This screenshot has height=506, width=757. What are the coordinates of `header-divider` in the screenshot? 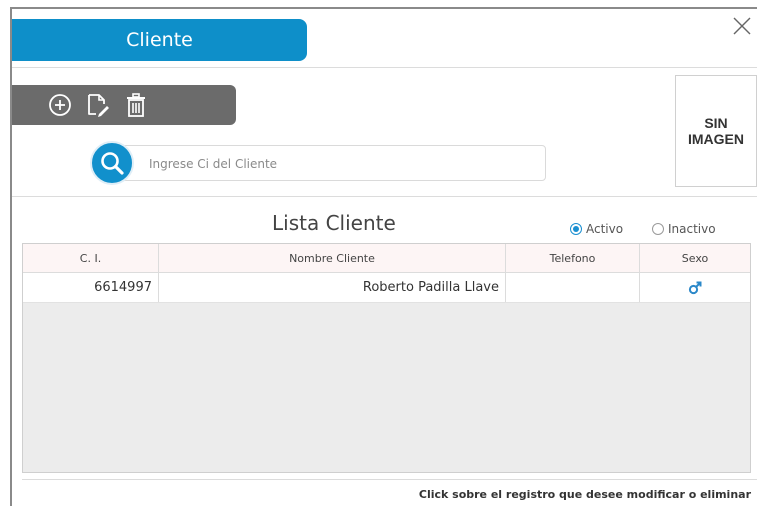 It's located at (384, 67).